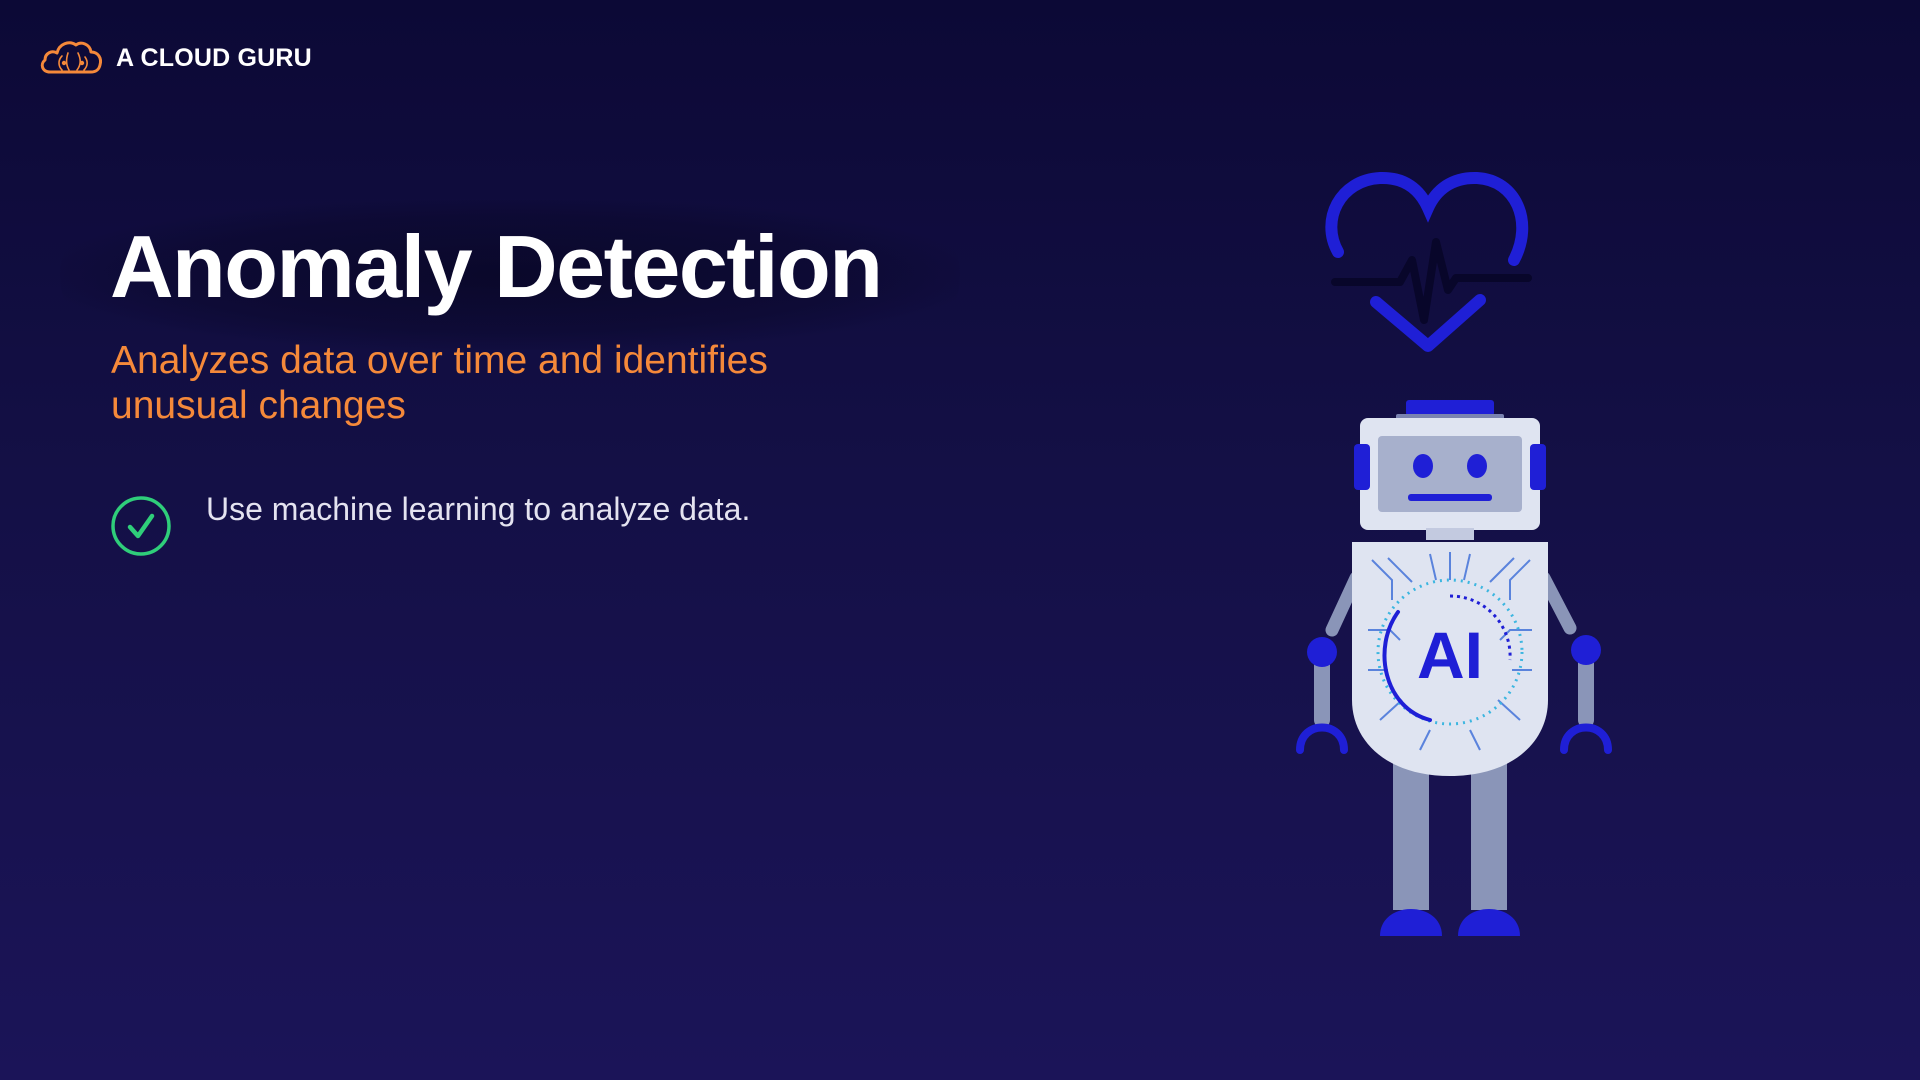  I want to click on bullet-item: Use machine learning to analyze data., so click(438, 522).